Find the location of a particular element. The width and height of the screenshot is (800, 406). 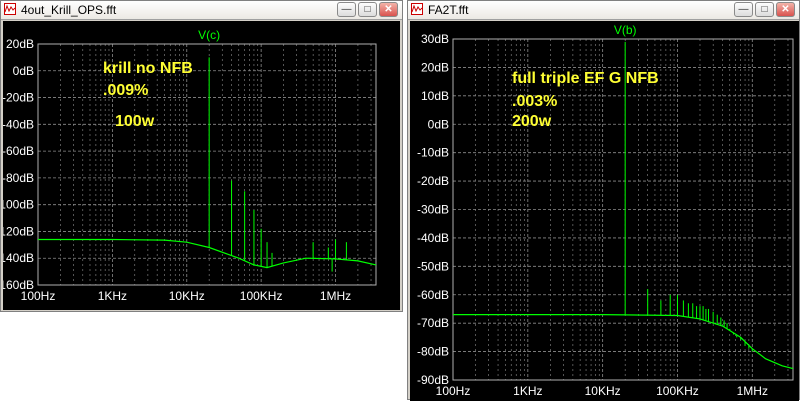

y-tick-label: -70dB is located at coordinates (433, 323).